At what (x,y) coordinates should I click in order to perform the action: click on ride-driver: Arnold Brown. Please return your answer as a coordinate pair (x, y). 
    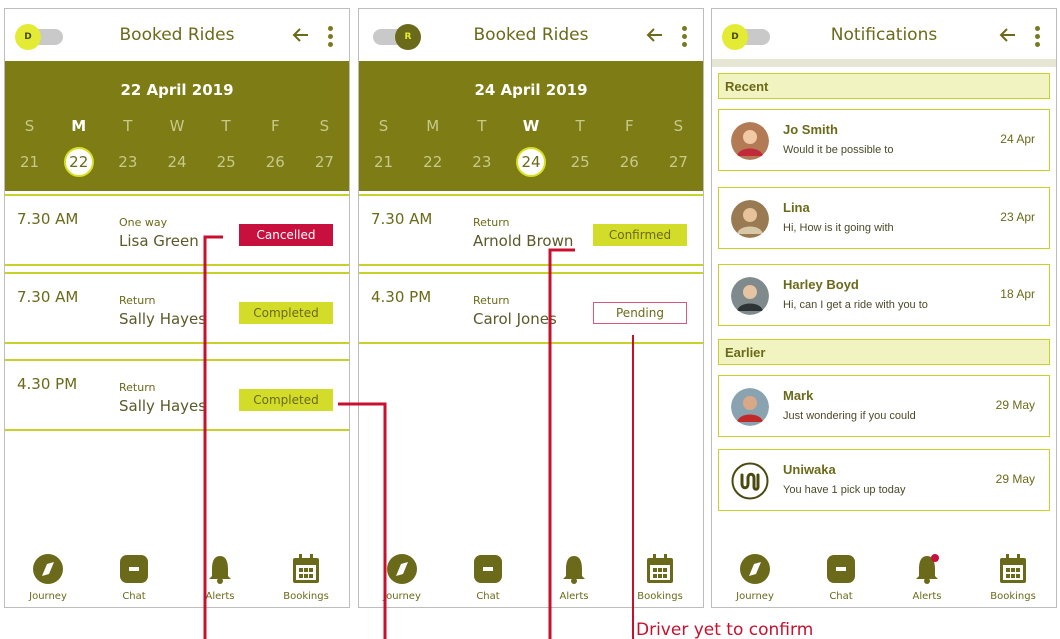
    Looking at the image, I should click on (523, 241).